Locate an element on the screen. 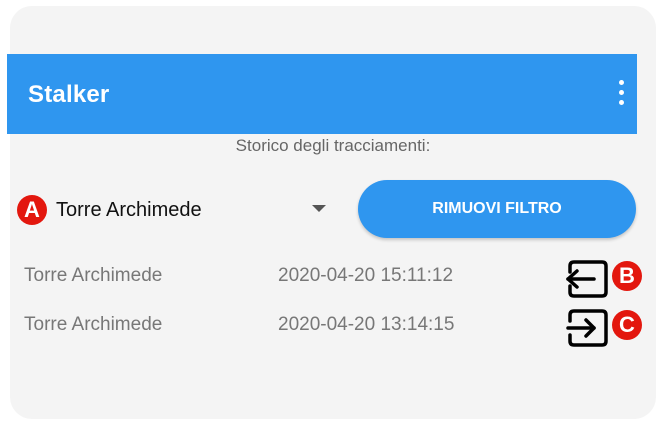 The height and width of the screenshot is (423, 666). remove-filter-button: RIMUOVI FILTRO is located at coordinates (497, 209).